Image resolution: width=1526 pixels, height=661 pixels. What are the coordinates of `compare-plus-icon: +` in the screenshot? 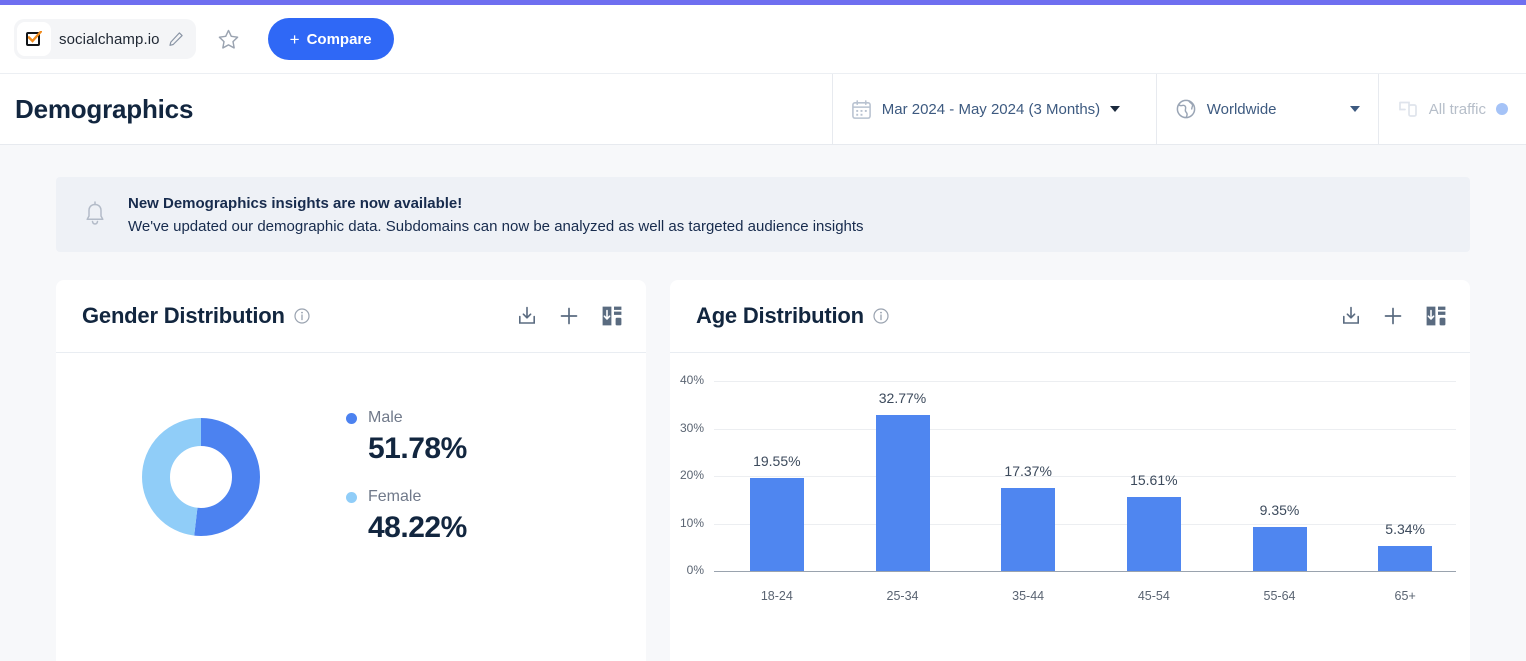 It's located at (294, 39).